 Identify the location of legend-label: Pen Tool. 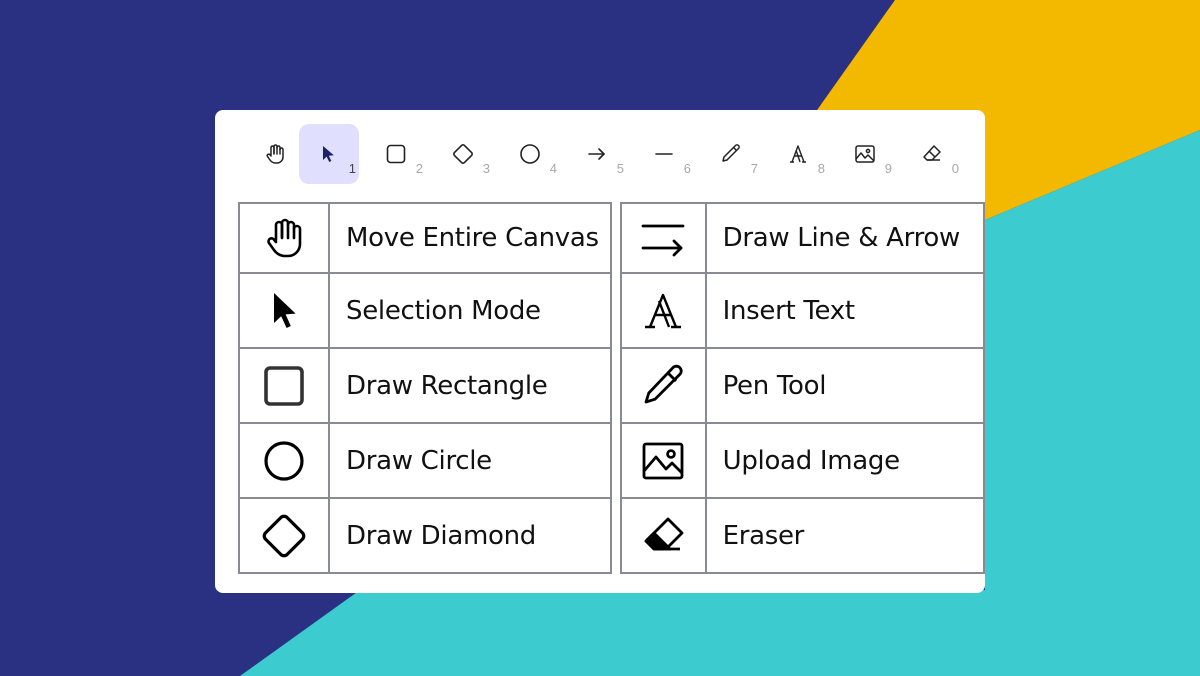
(845, 385).